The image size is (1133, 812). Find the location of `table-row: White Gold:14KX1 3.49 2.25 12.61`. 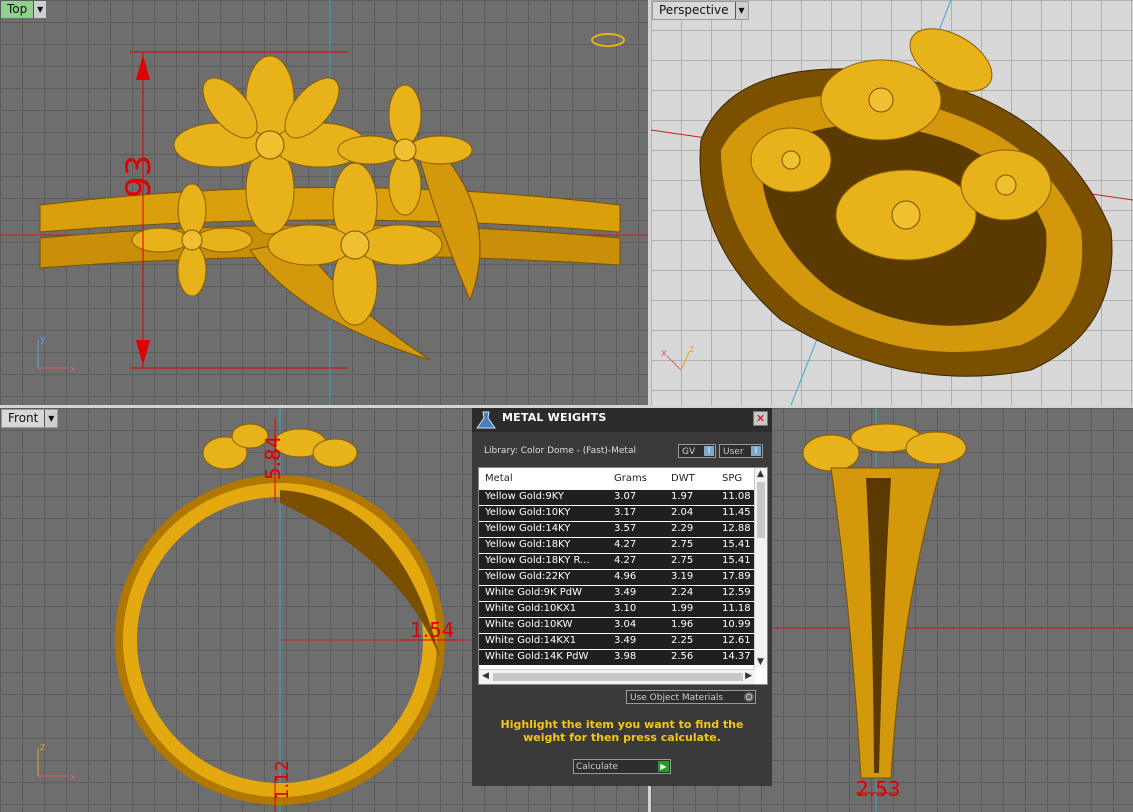

table-row: White Gold:14KX1 3.49 2.25 12.61 is located at coordinates (617, 642).